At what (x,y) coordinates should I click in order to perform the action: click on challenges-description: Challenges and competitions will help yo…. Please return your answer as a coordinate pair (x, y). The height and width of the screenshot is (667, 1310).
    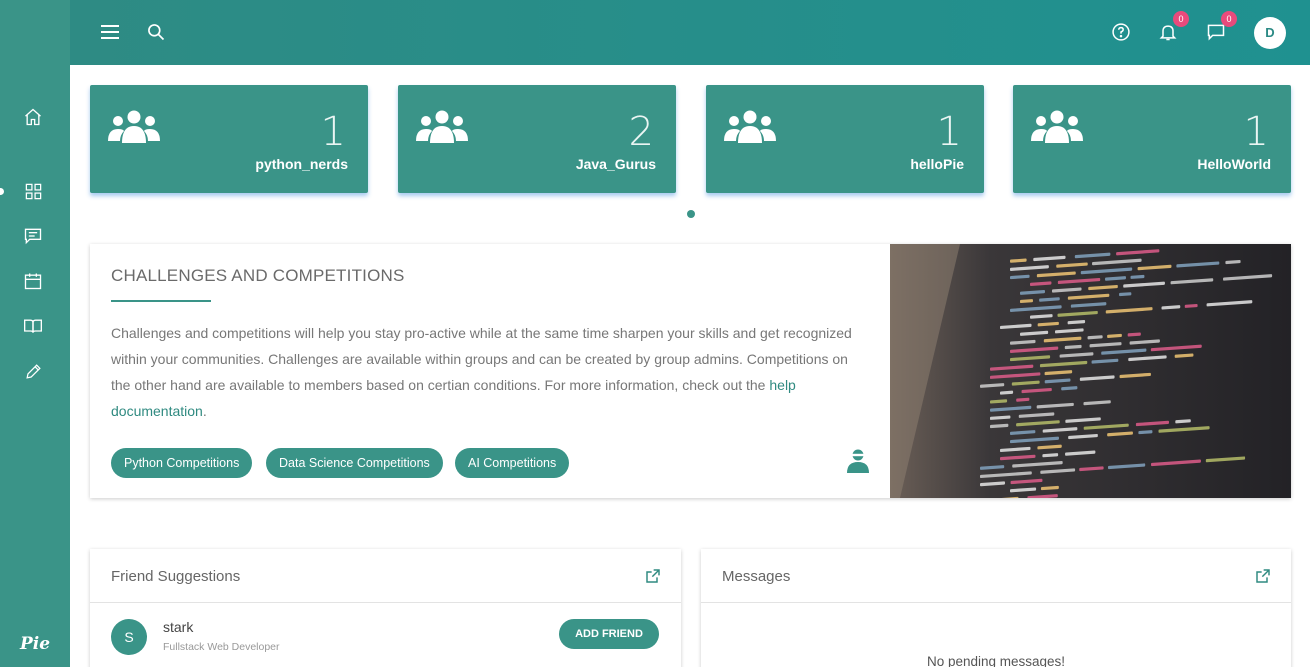
    Looking at the image, I should click on (491, 372).